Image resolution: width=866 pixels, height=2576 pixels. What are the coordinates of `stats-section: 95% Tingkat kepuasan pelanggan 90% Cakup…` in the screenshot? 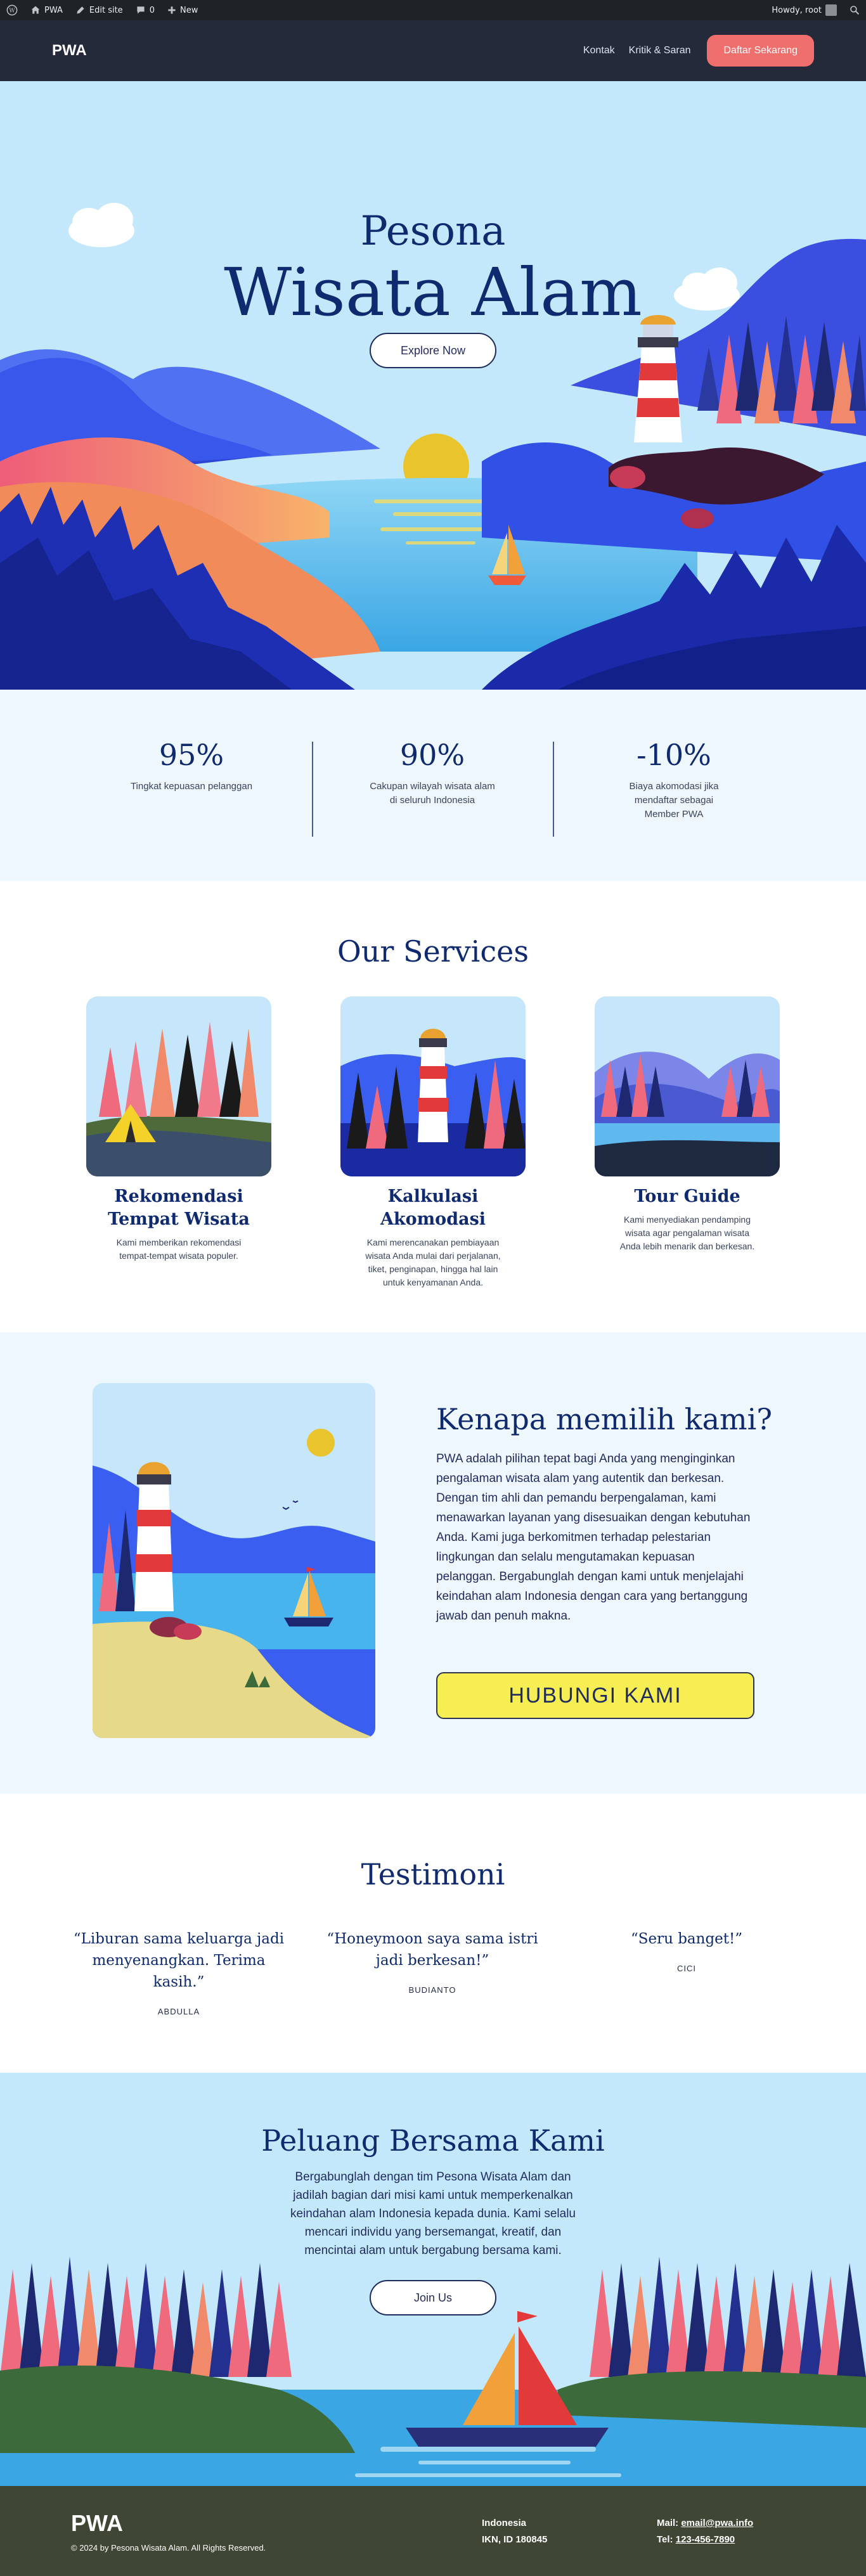 It's located at (433, 785).